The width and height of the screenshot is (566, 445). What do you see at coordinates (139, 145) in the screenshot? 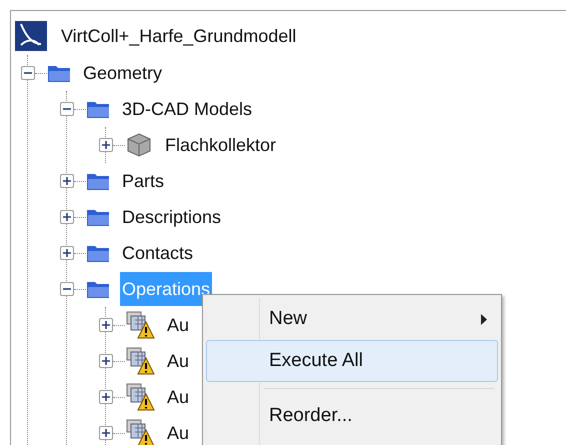
I see `cube-icon` at bounding box center [139, 145].